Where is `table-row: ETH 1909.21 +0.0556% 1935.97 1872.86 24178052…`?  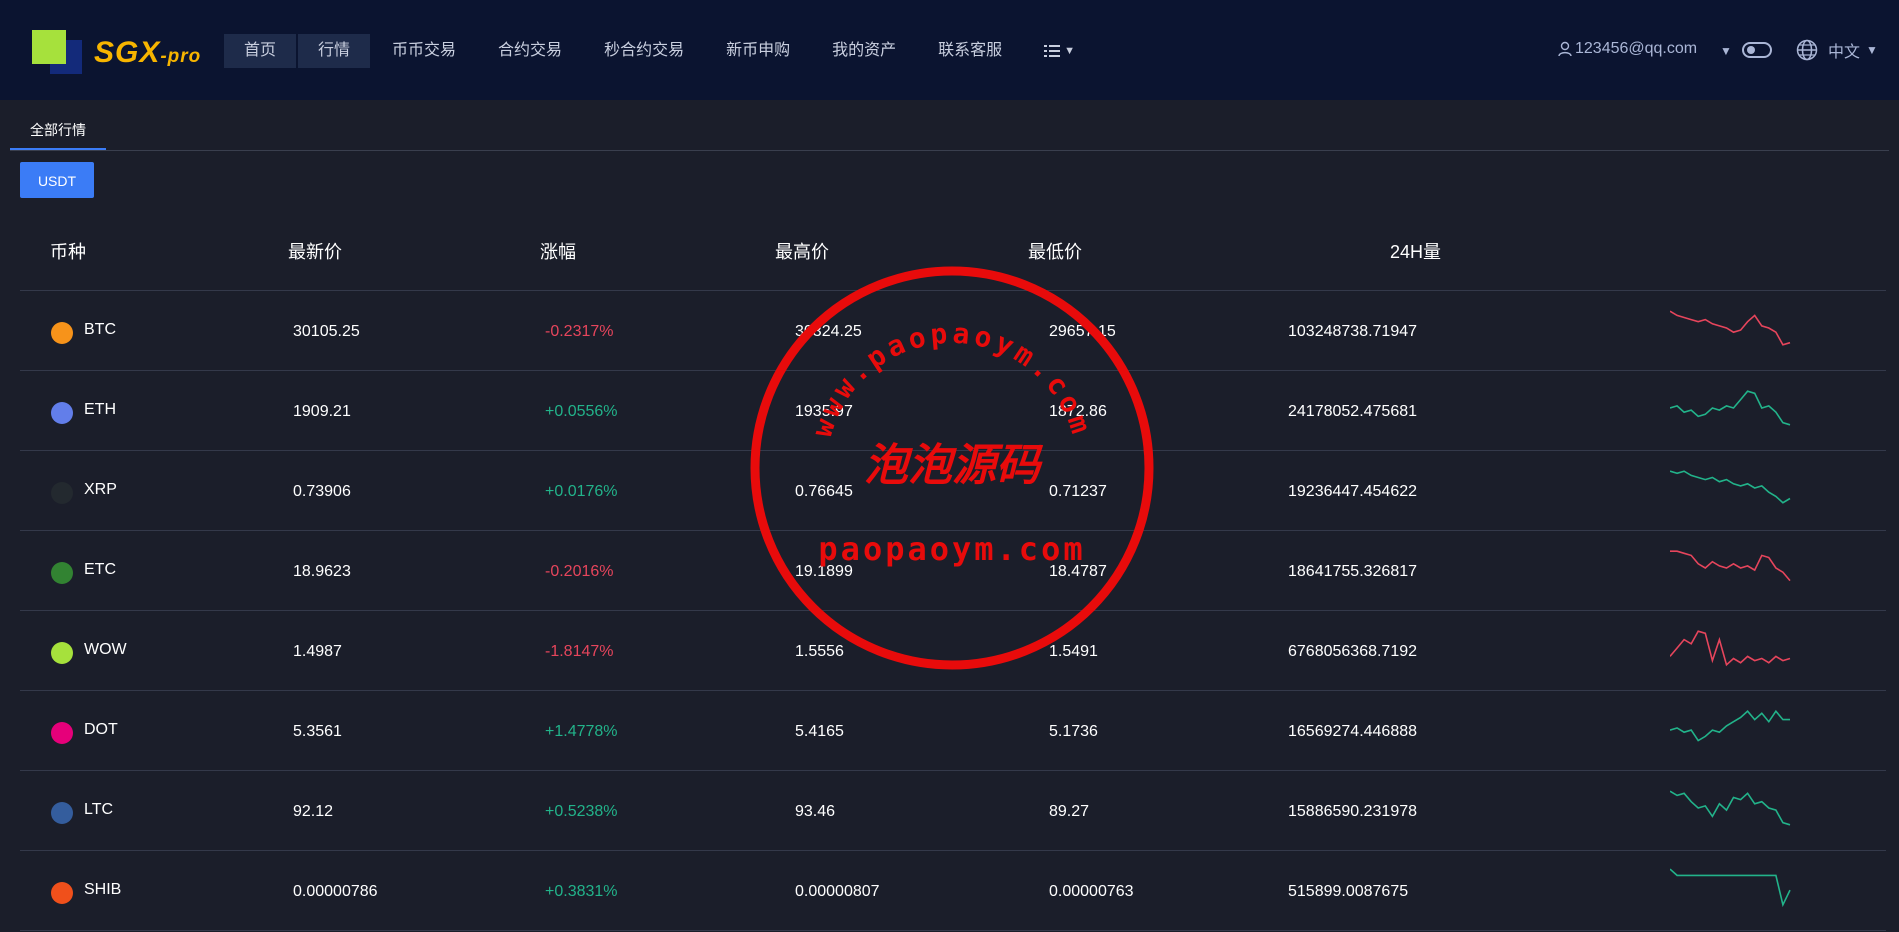 table-row: ETH 1909.21 +0.0556% 1935.97 1872.86 24178052… is located at coordinates (953, 411).